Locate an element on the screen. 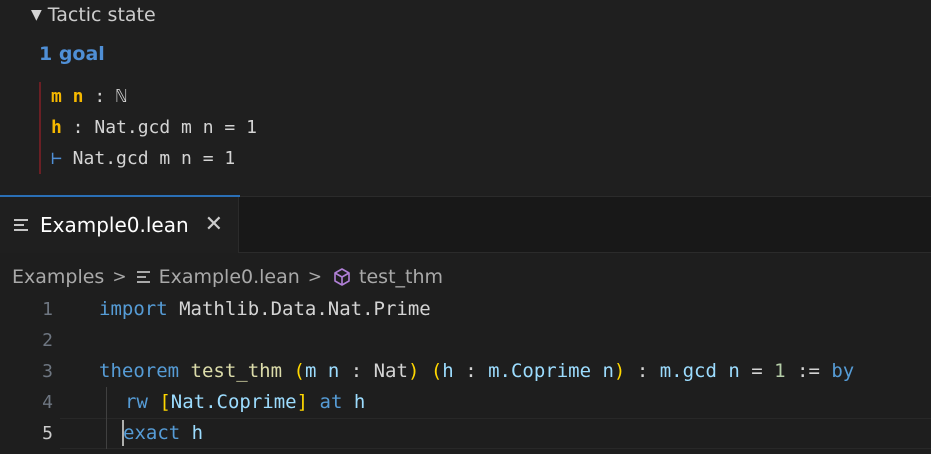 This screenshot has height=454, width=931. hypothesis-h: h : Nat.gcd m n = 1 is located at coordinates (154, 127).